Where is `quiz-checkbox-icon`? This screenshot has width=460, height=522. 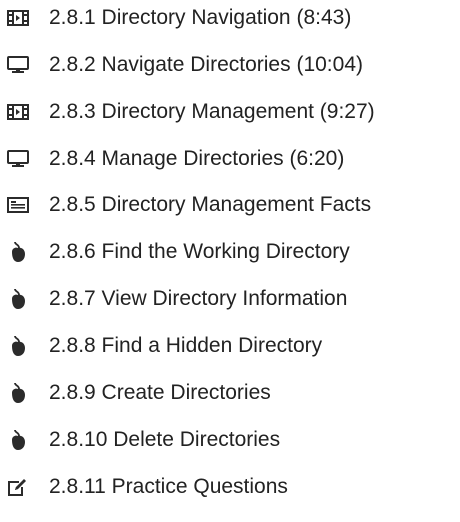 quiz-checkbox-icon is located at coordinates (18, 487).